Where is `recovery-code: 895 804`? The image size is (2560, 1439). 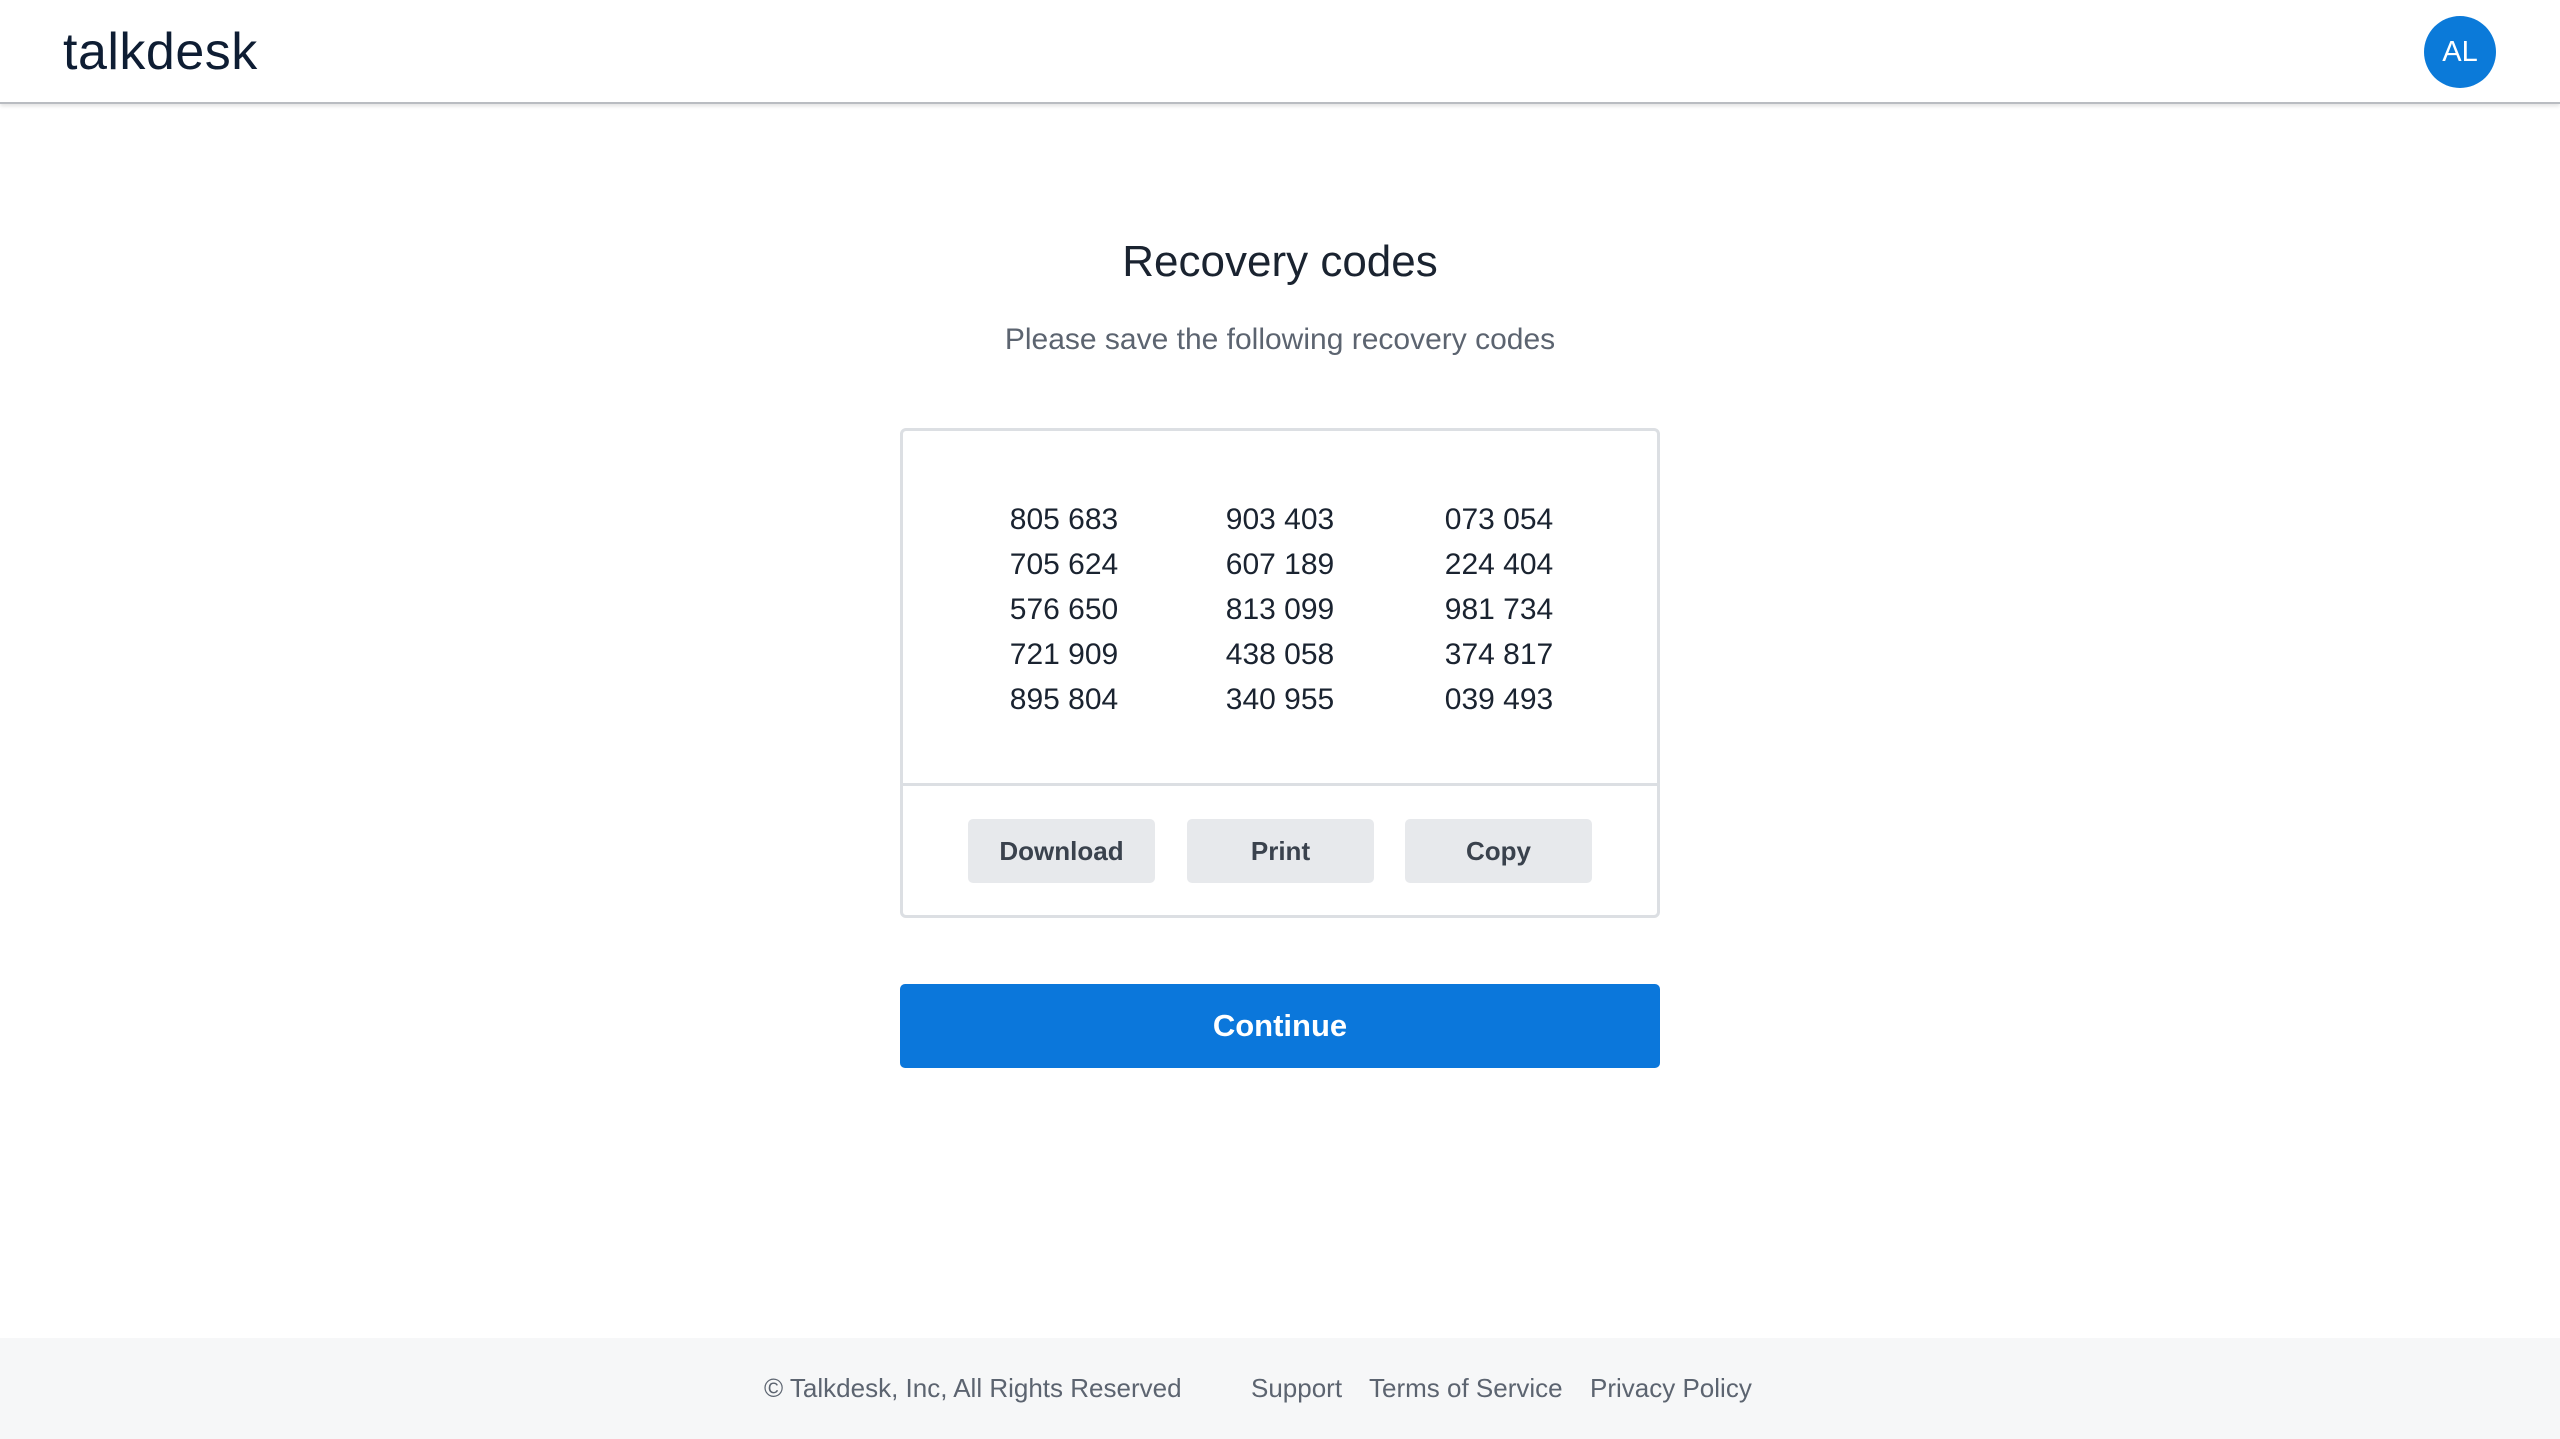
recovery-code: 895 804 is located at coordinates (1064, 699).